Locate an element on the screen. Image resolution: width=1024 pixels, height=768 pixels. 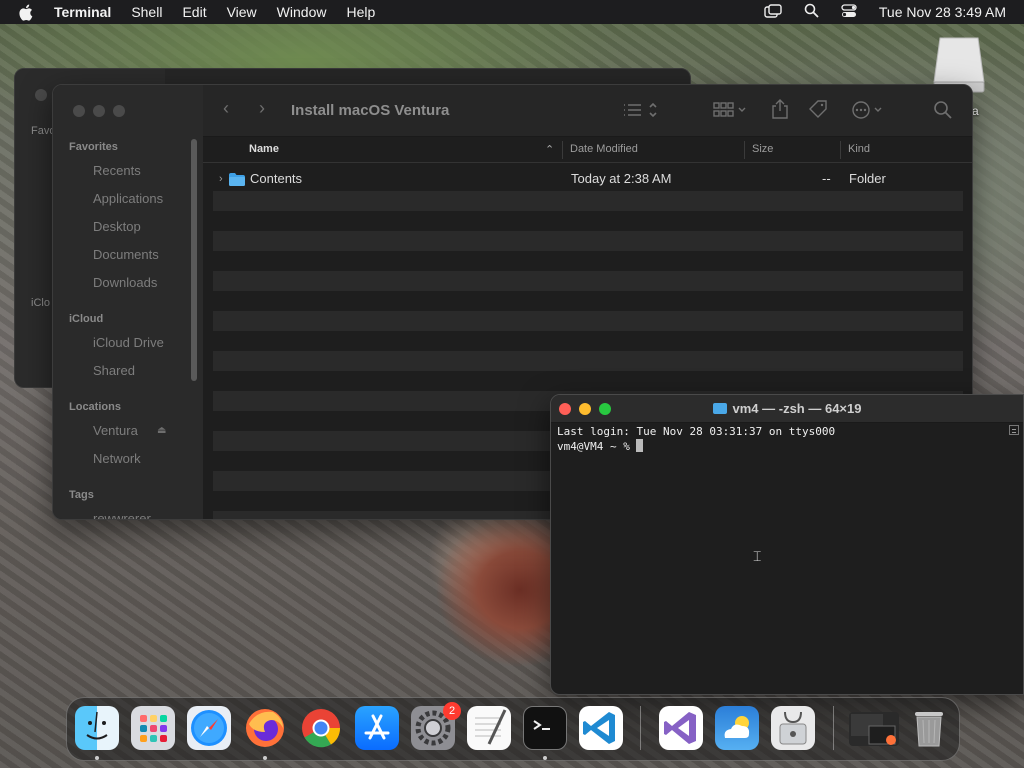
terminal-titlebar: vm4 — -zsh — 64×19 is located at coordinates (787, 409).